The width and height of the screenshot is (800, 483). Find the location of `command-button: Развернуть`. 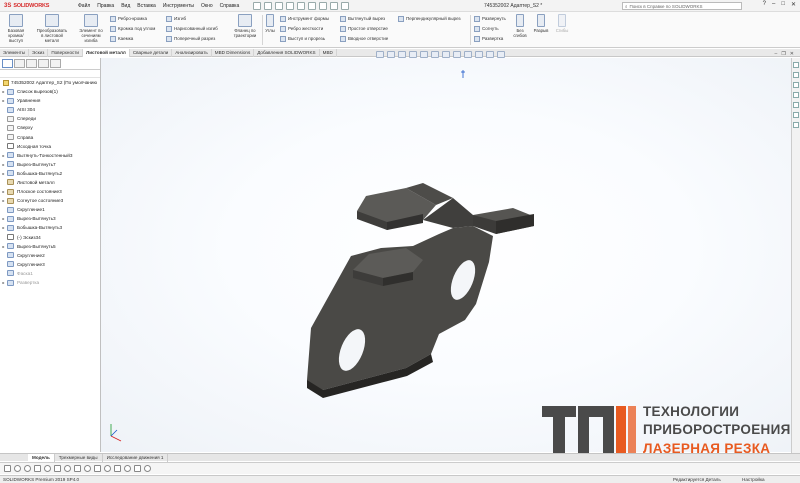

command-button: Развернуть is located at coordinates (490, 18).